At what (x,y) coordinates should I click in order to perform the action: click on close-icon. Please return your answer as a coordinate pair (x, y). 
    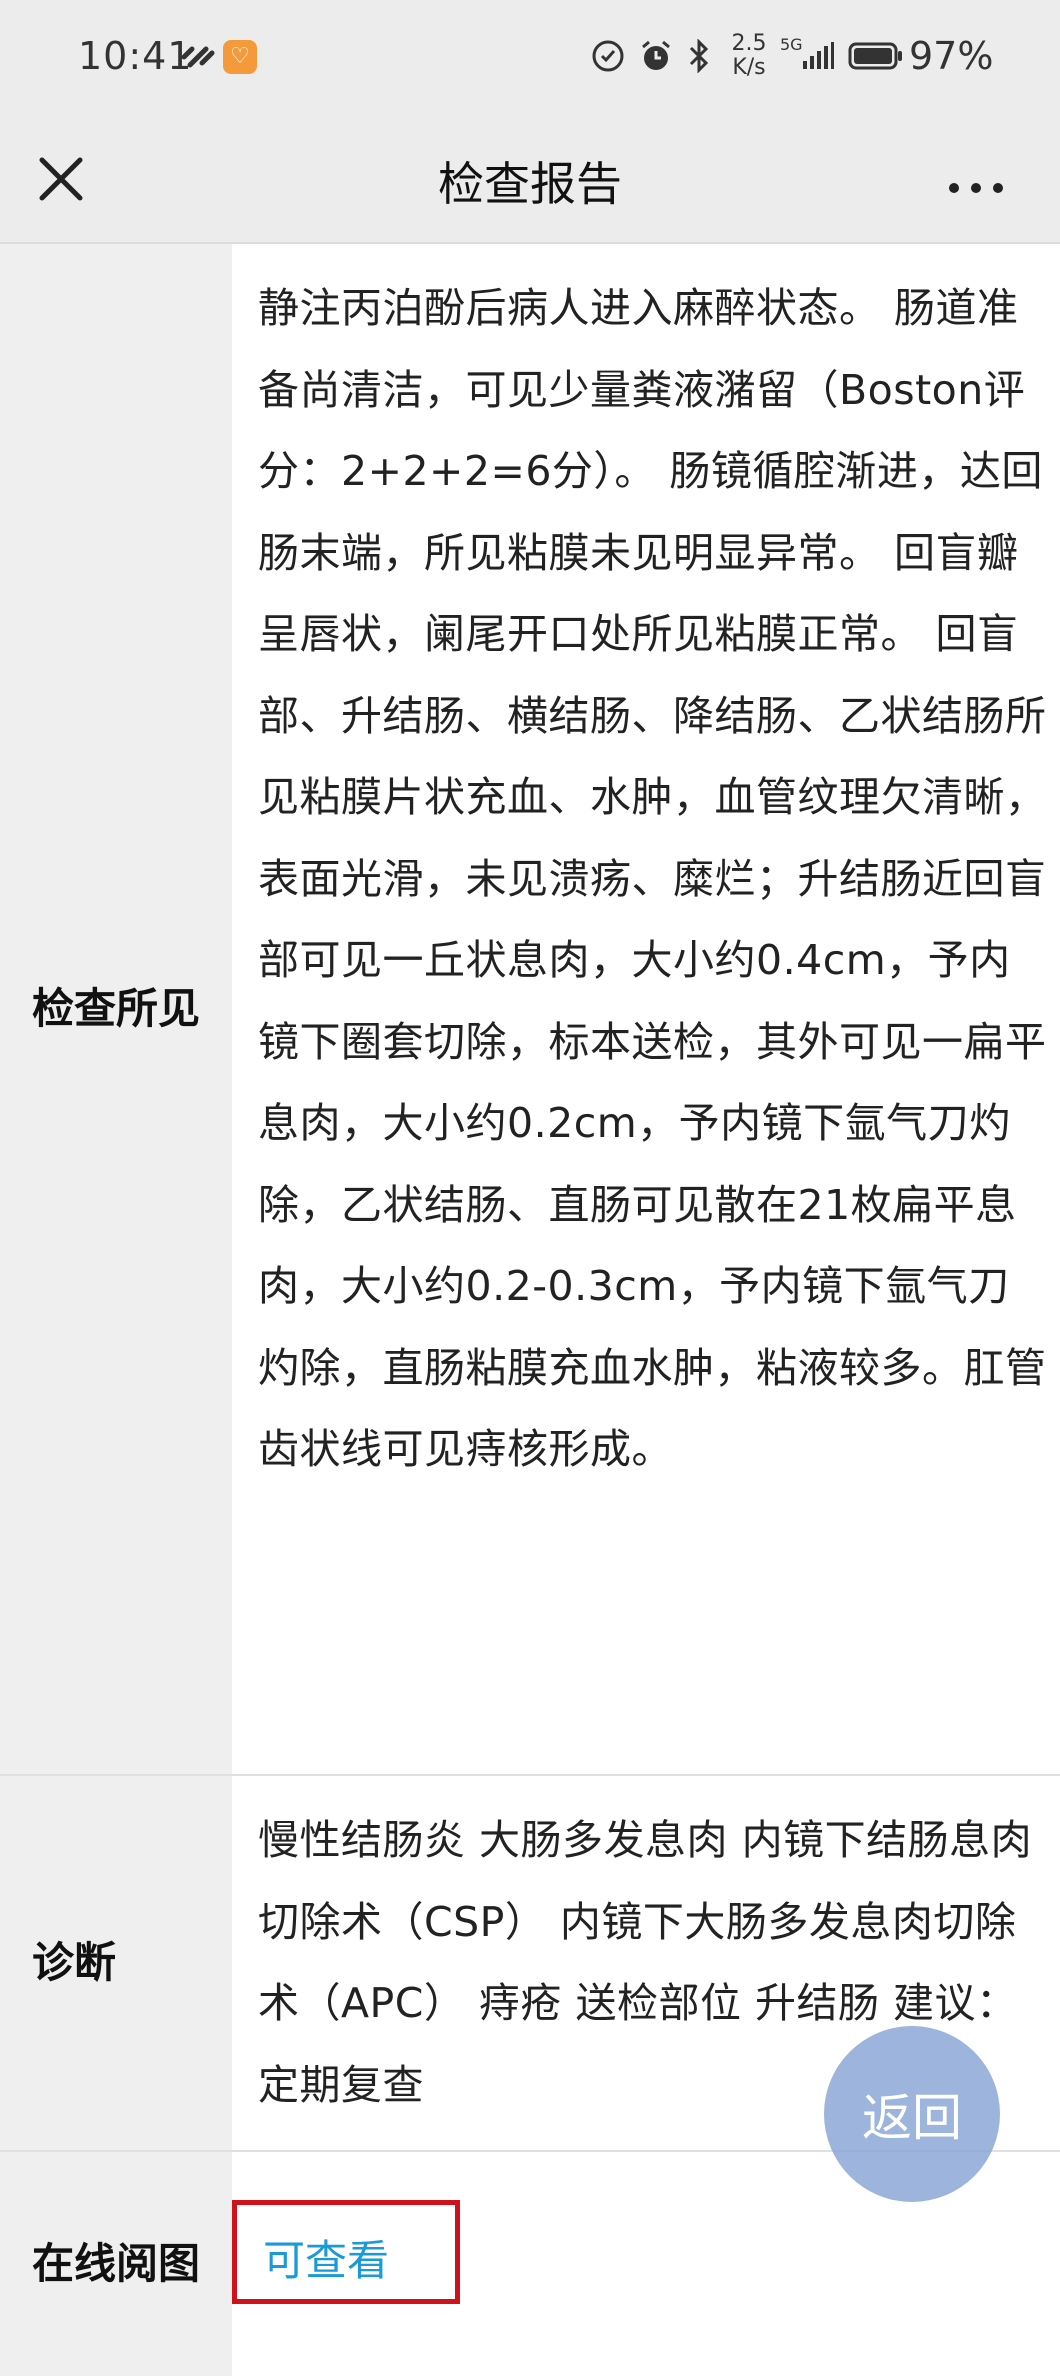
    Looking at the image, I should click on (61, 179).